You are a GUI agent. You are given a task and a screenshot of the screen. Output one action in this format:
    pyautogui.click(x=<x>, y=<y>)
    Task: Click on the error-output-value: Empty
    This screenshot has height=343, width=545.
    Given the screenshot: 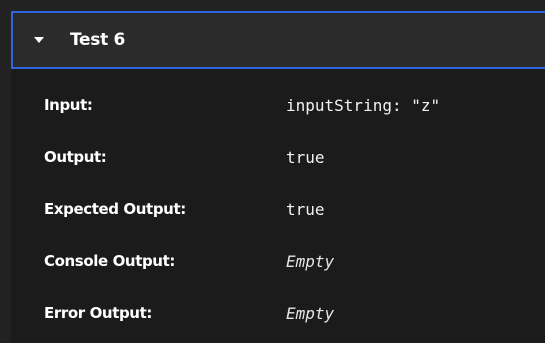 What is the action you would take?
    pyautogui.click(x=310, y=313)
    